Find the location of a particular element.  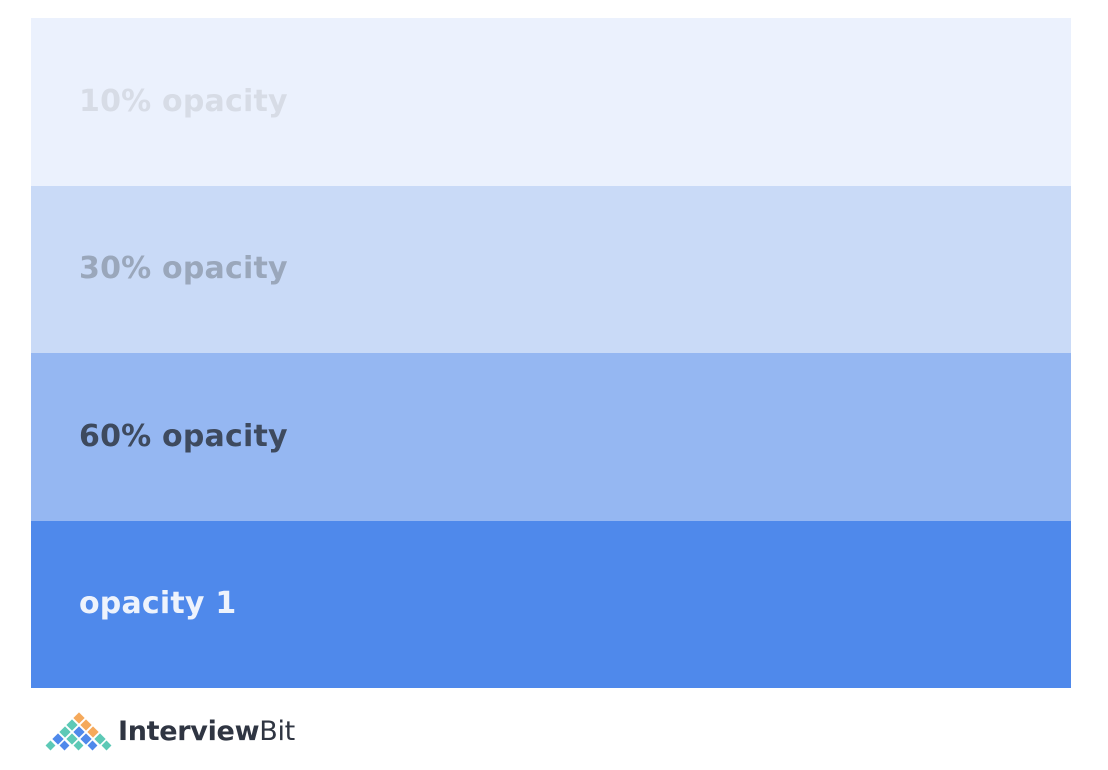

diamond-lattice-logo-icon is located at coordinates (78, 731).